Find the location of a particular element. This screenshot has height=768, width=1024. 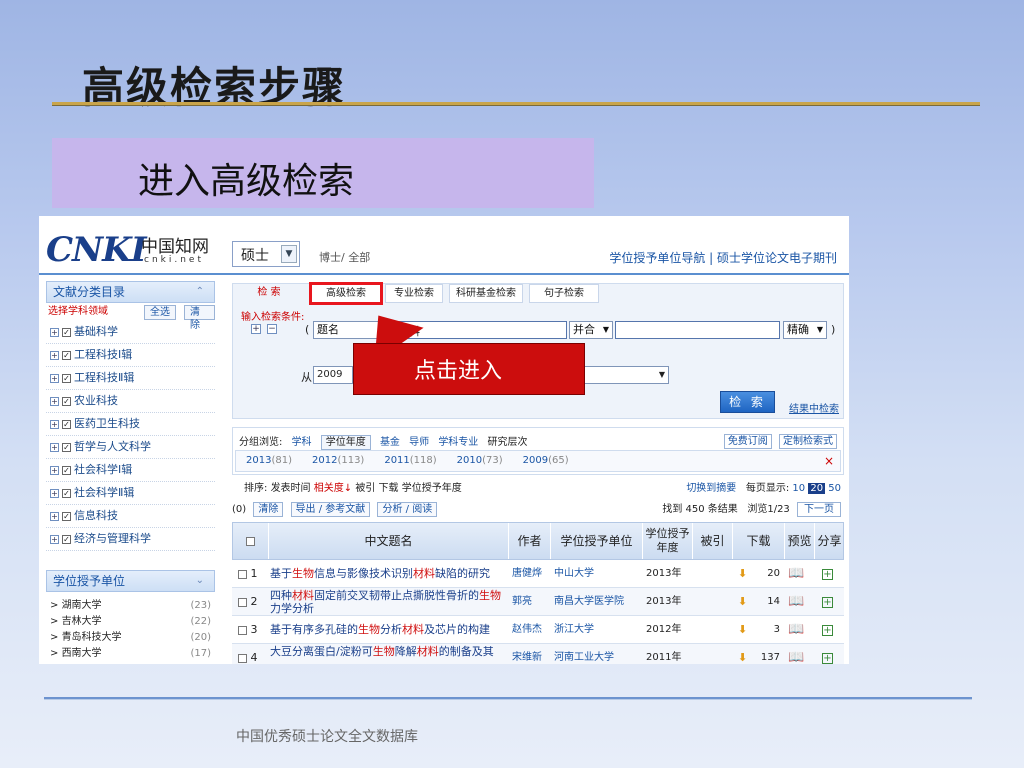

search-in-result-link: 结果中检索 is located at coordinates (814, 407).